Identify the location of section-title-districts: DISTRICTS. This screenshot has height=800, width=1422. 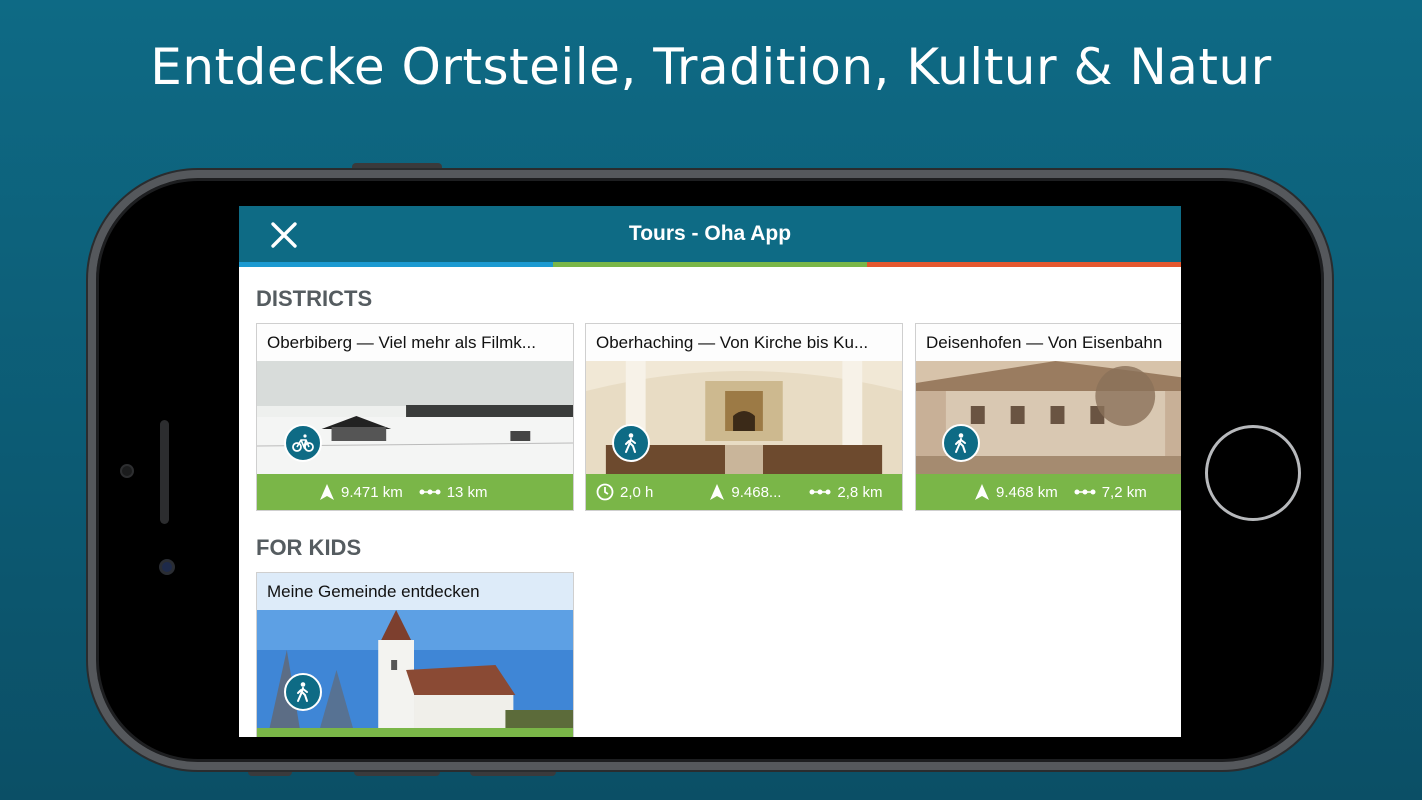
(314, 298).